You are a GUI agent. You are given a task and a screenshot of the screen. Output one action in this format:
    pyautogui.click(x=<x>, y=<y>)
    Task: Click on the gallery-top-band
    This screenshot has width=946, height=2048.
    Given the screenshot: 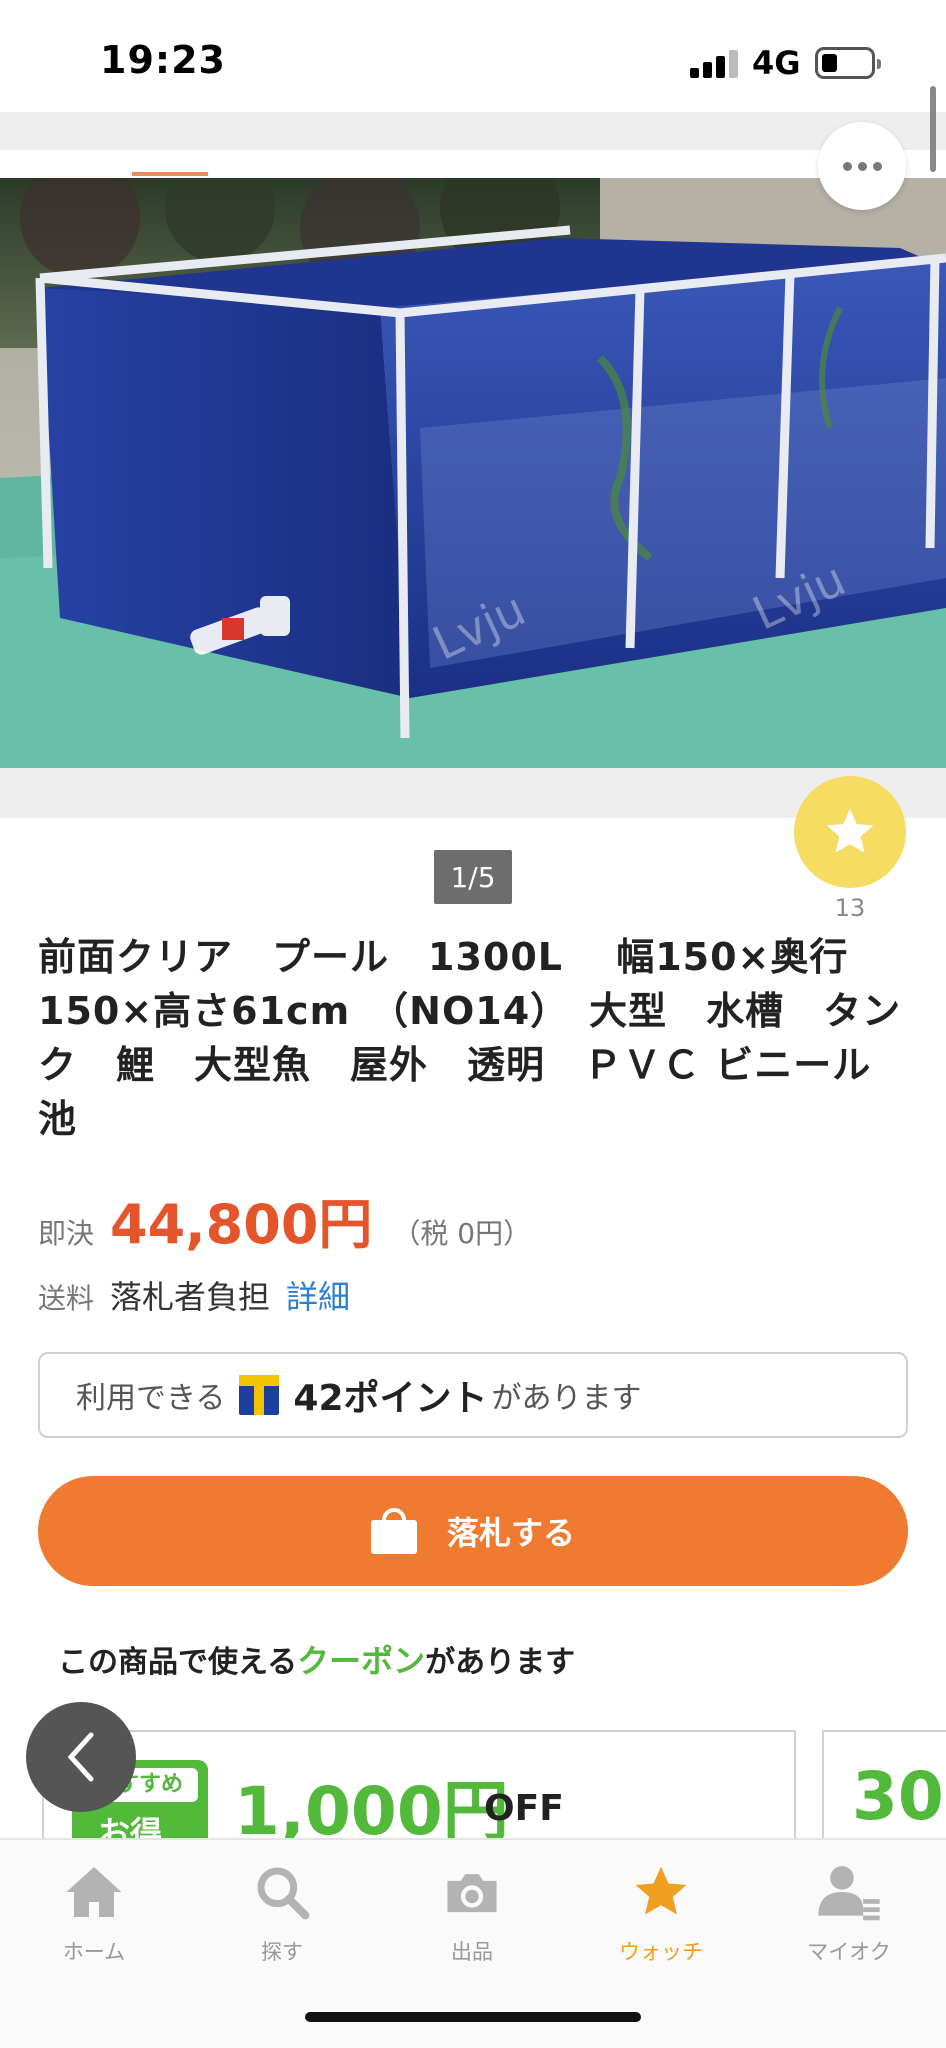 What is the action you would take?
    pyautogui.click(x=473, y=131)
    